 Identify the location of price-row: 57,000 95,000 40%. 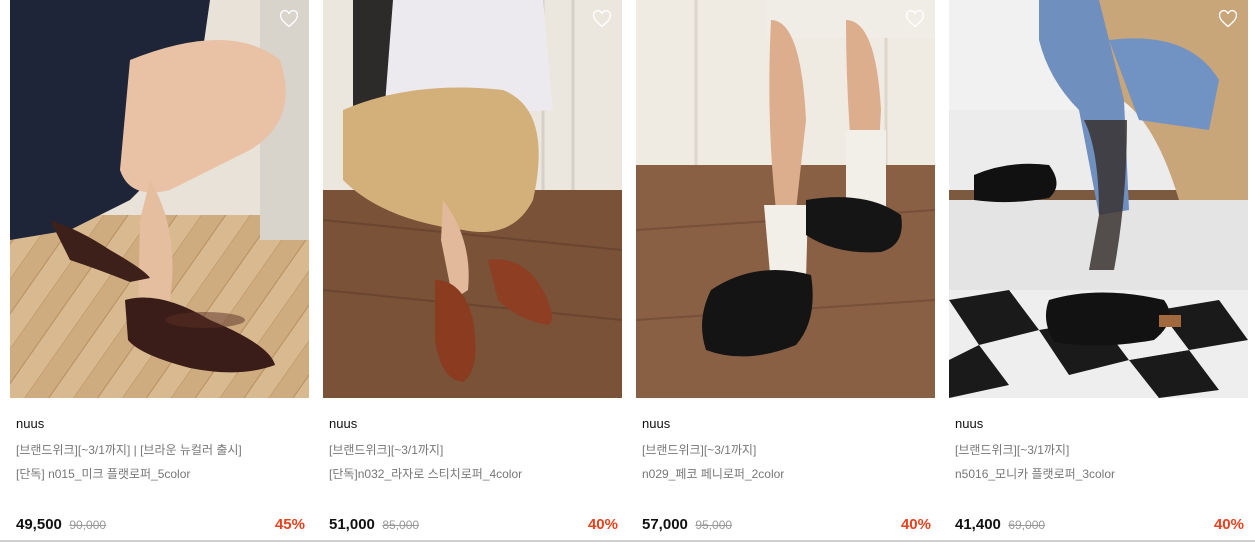
(788, 525).